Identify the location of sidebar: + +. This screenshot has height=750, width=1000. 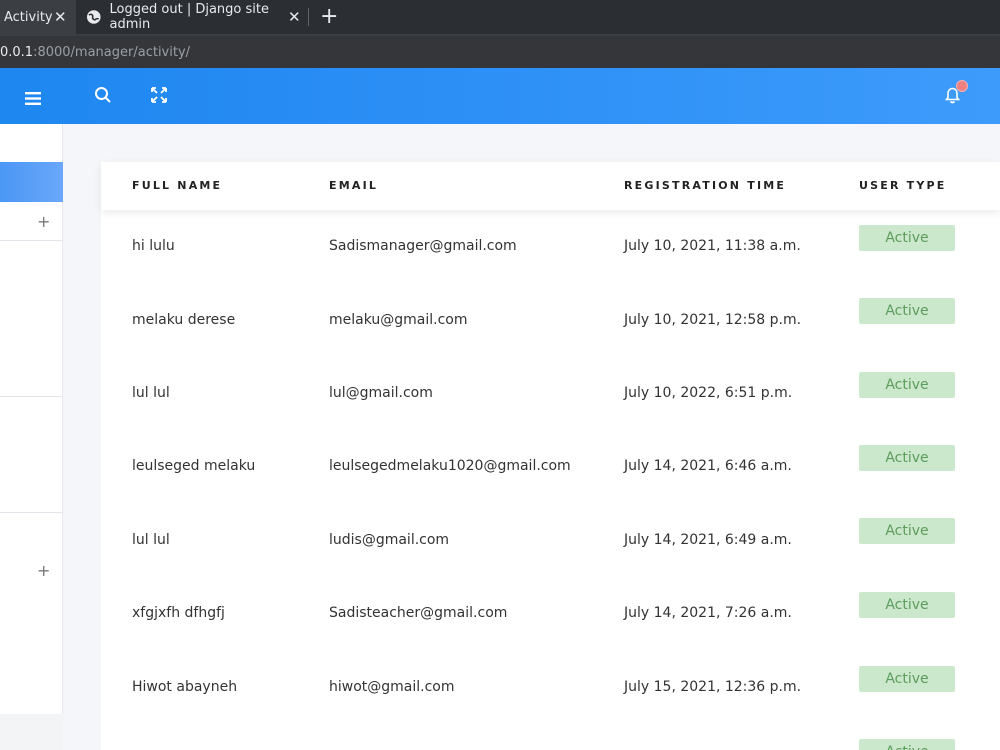
(31, 437).